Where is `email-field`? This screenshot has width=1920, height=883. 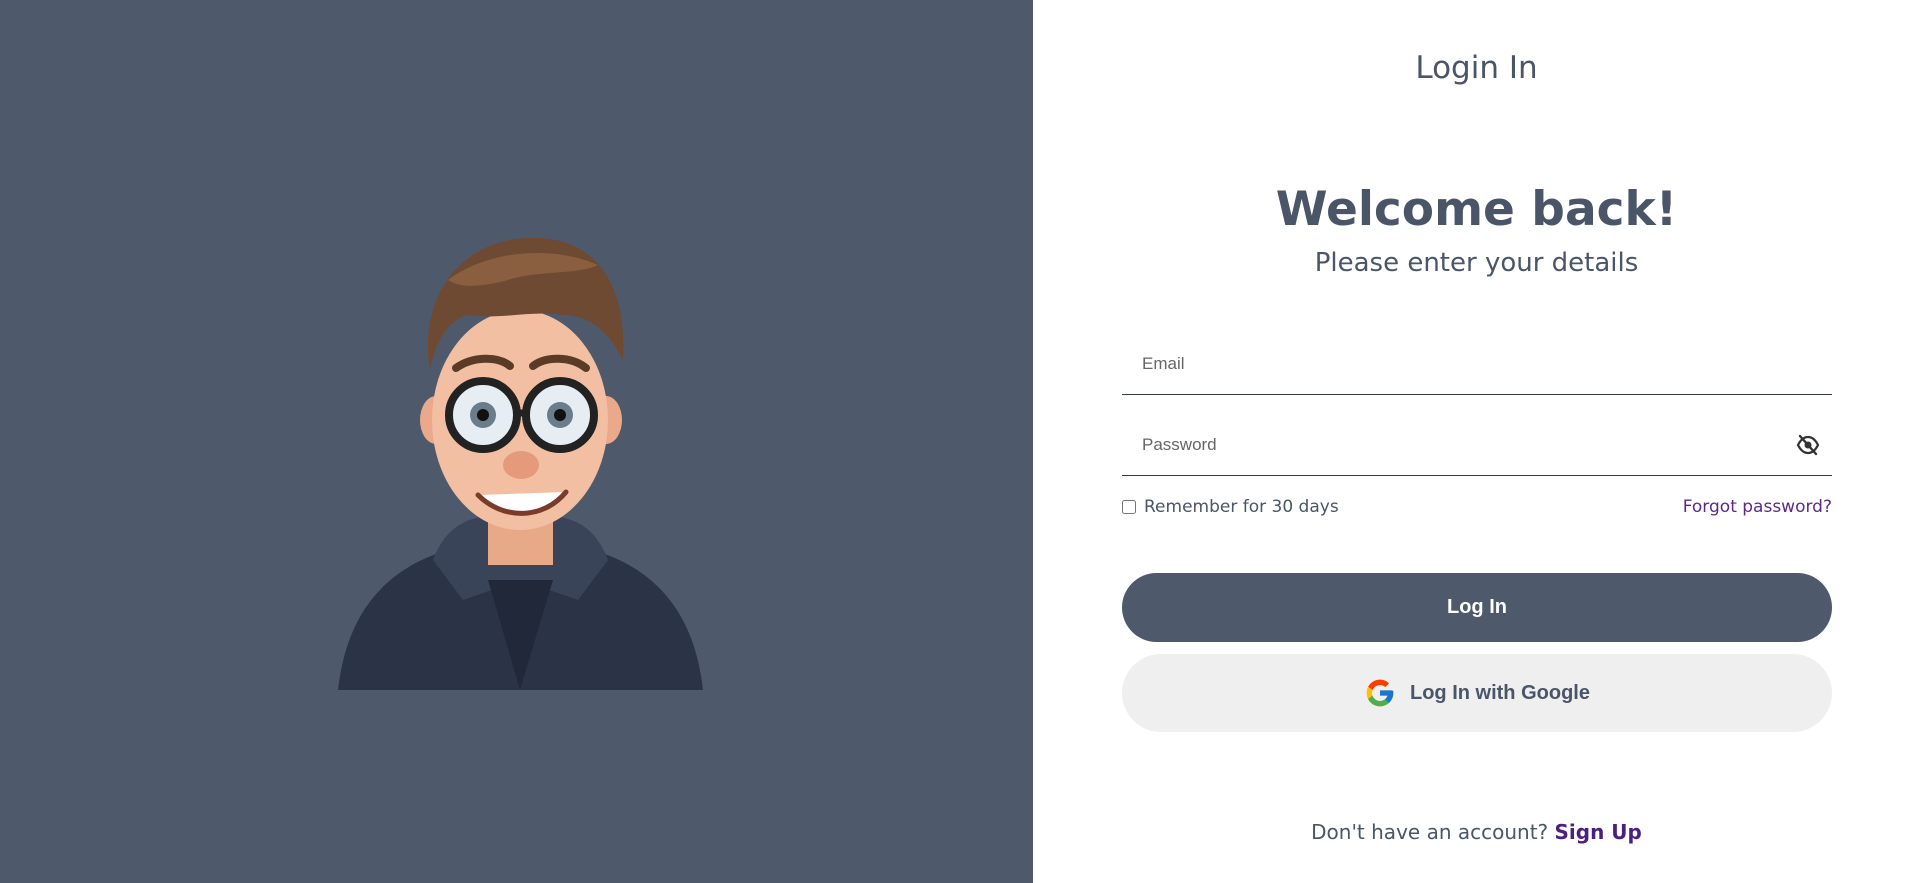 email-field is located at coordinates (1477, 364).